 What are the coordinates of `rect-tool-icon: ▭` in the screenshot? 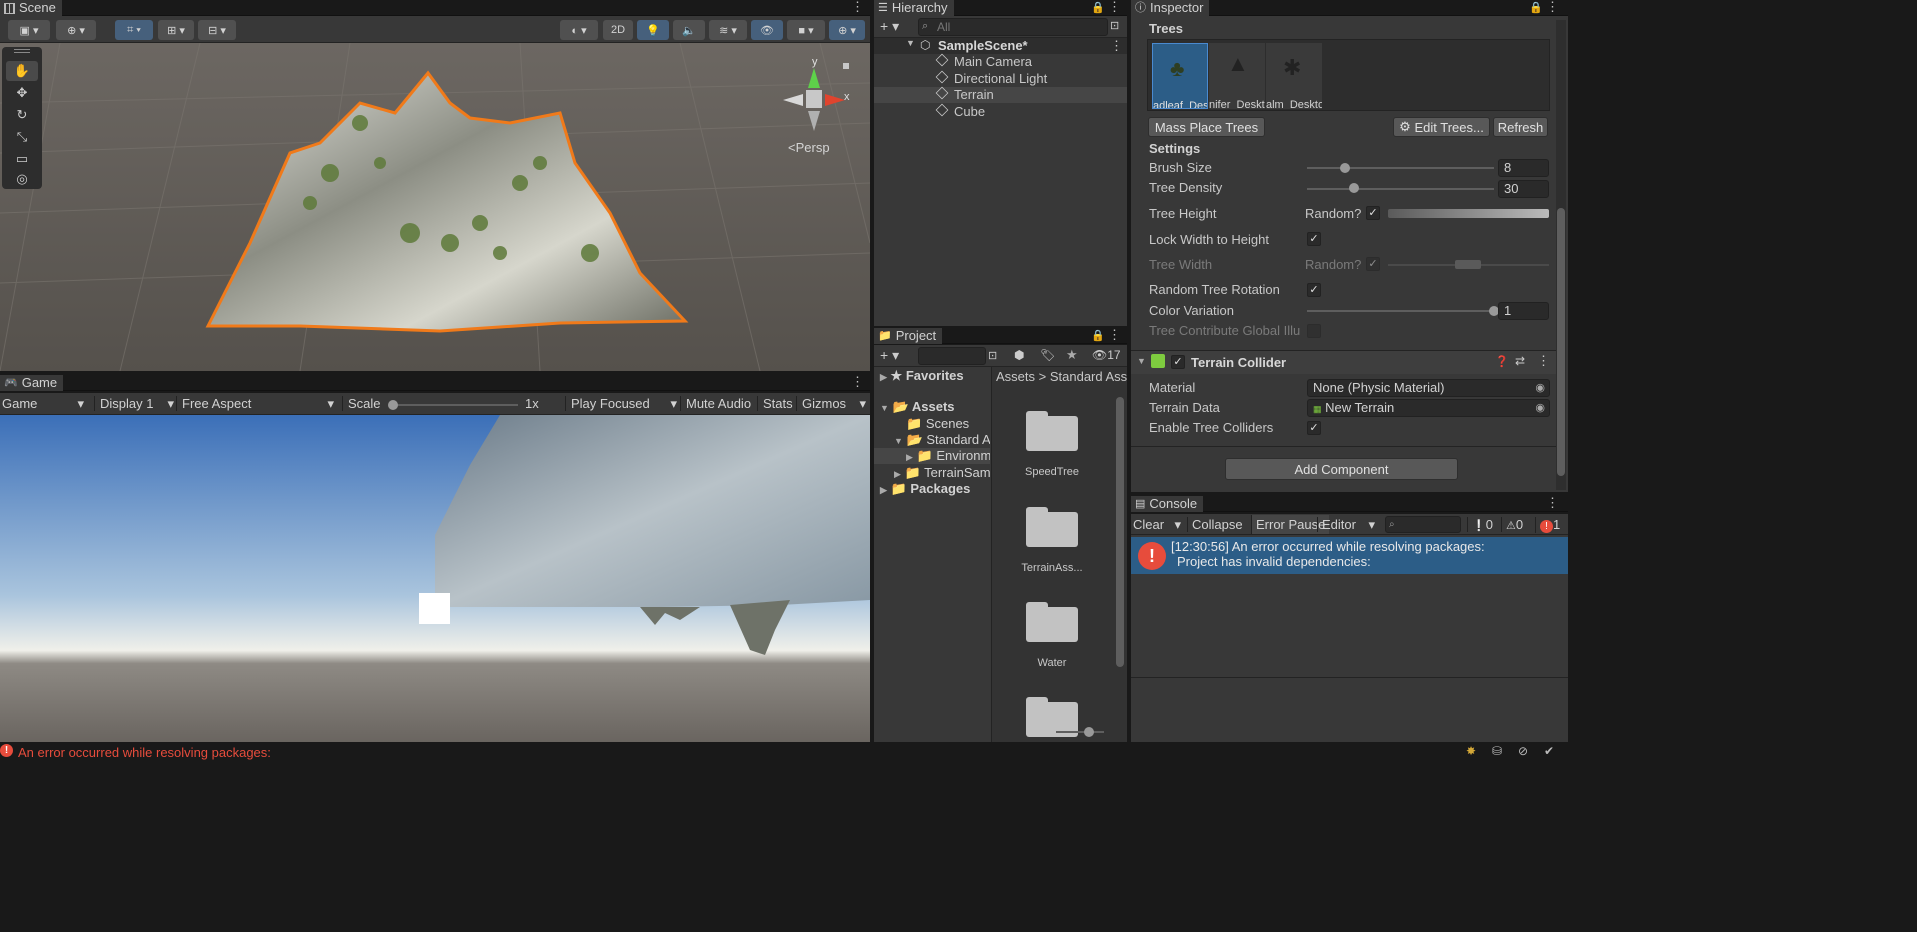 It's located at (22, 159).